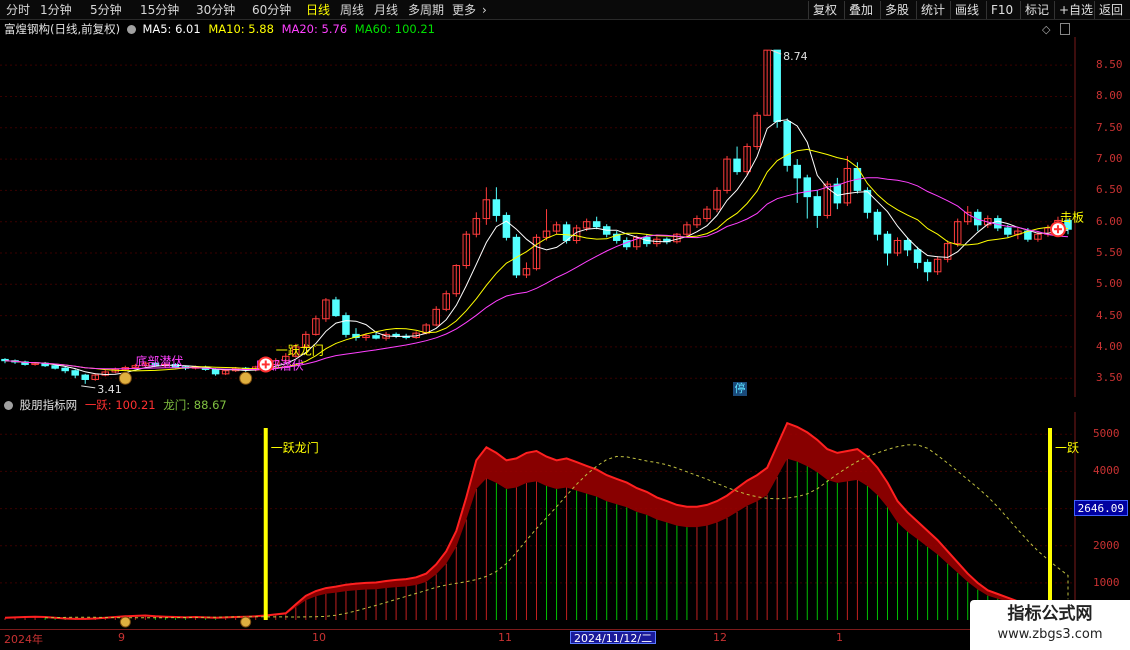 The height and width of the screenshot is (650, 1130). Describe the element at coordinates (1050, 634) in the screenshot. I see `watermark-url: www.zbgs3.com` at that location.